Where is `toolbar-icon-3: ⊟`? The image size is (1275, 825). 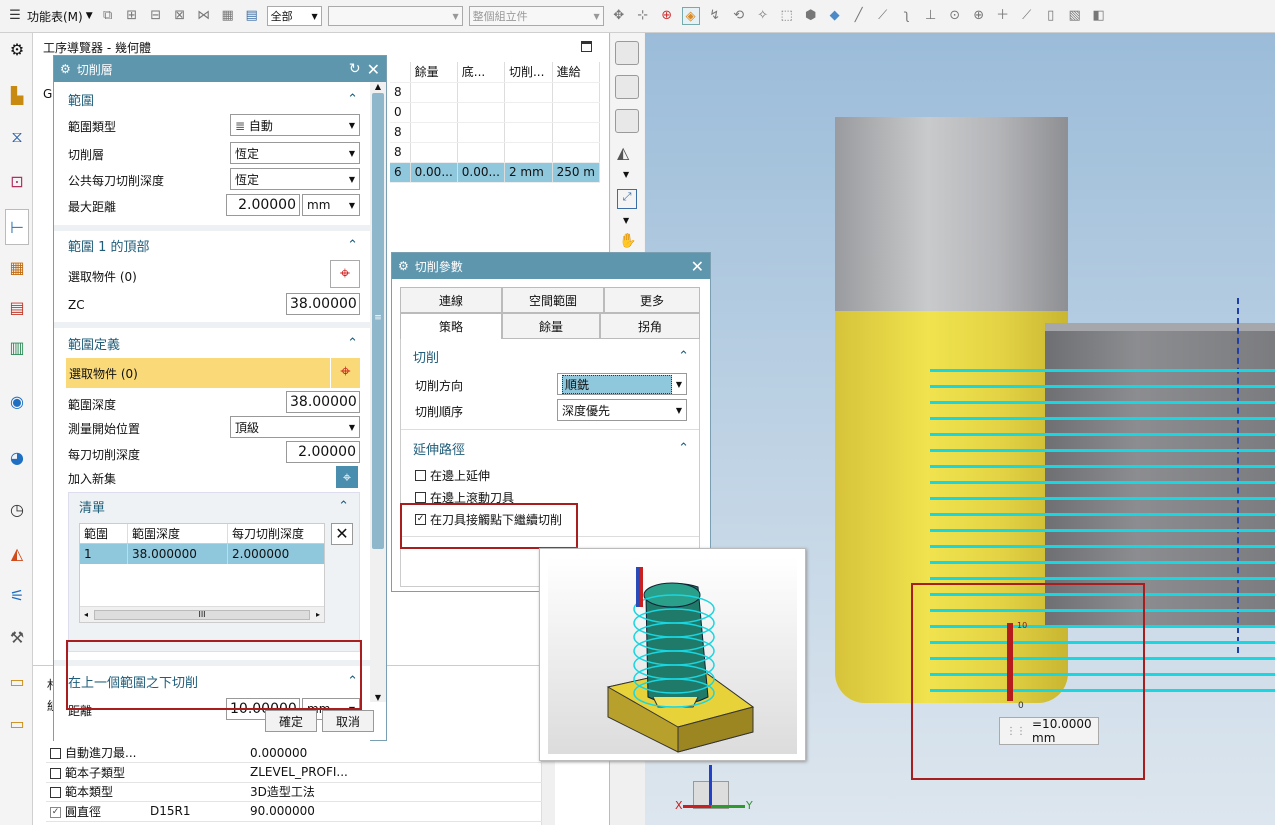 toolbar-icon-3: ⊟ is located at coordinates (156, 16).